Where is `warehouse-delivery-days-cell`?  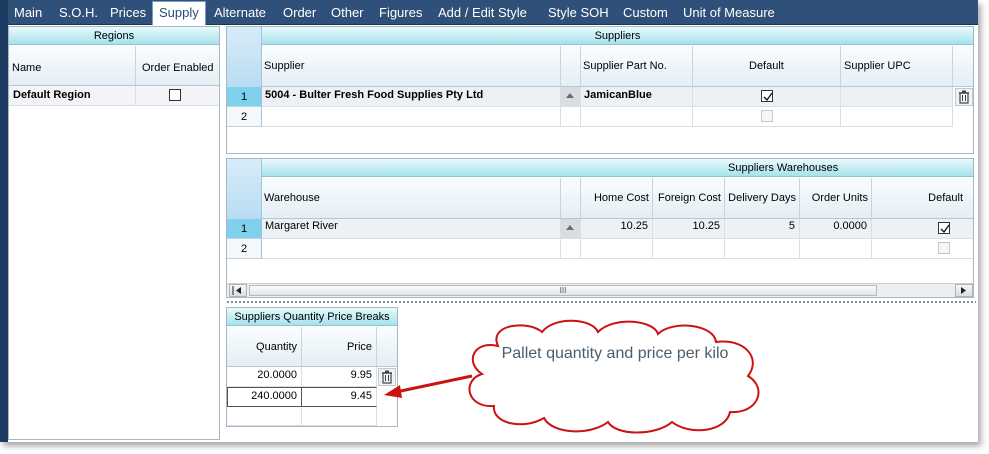
warehouse-delivery-days-cell is located at coordinates (762, 249).